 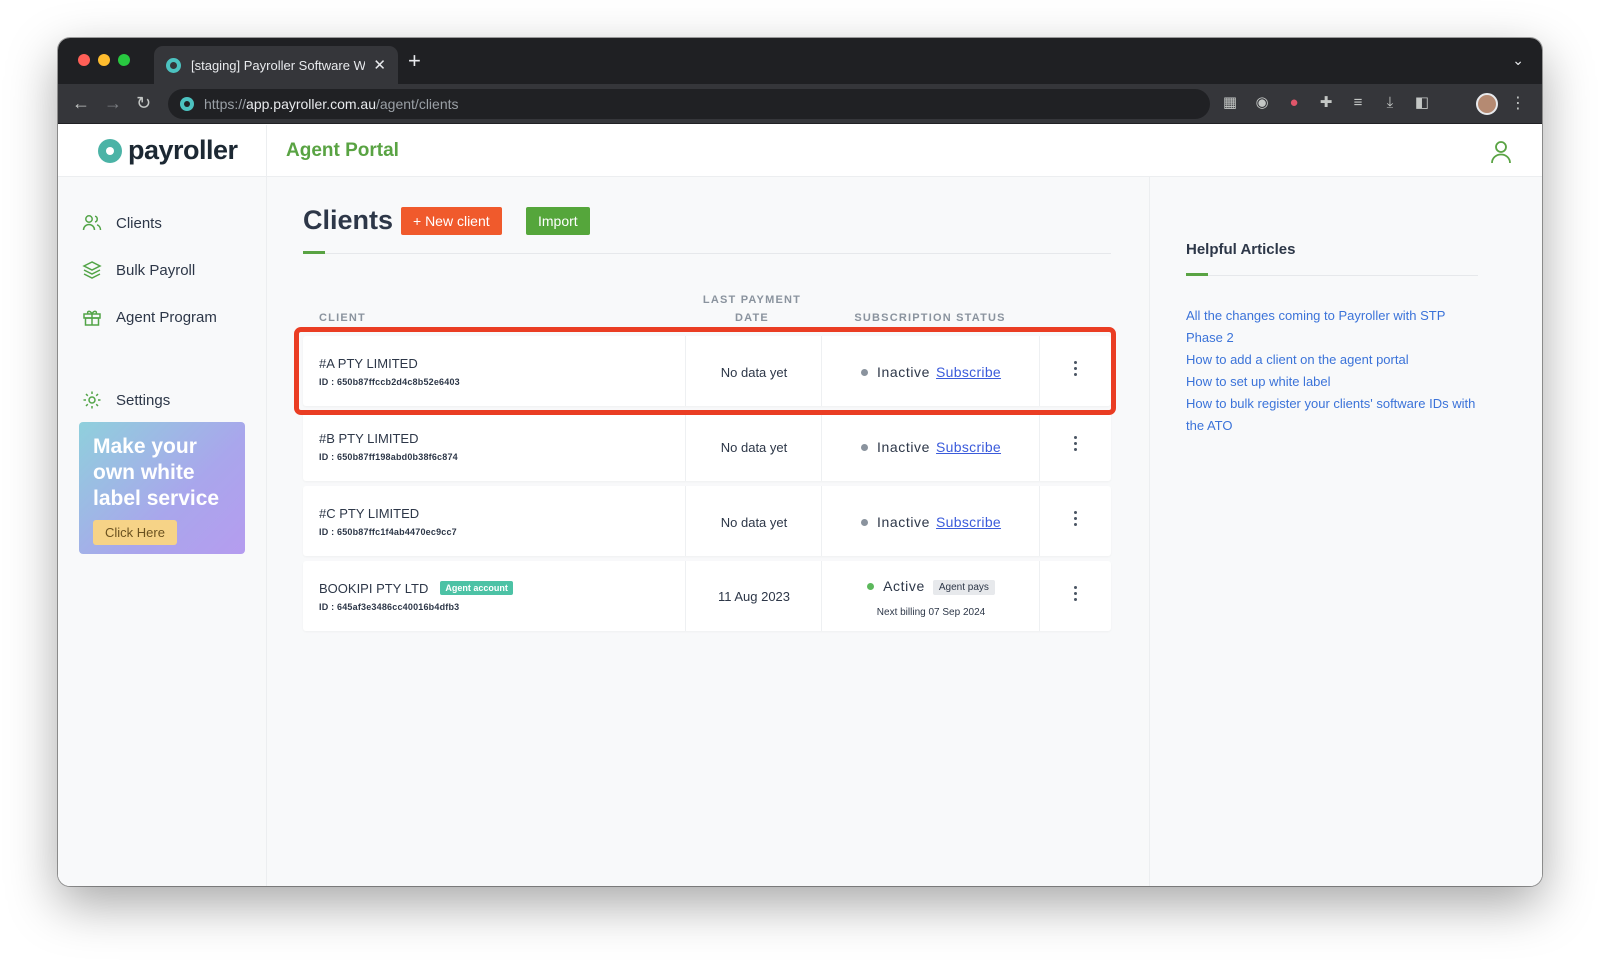 What do you see at coordinates (166, 317) in the screenshot?
I see `sidebar-item-label: Agent Program` at bounding box center [166, 317].